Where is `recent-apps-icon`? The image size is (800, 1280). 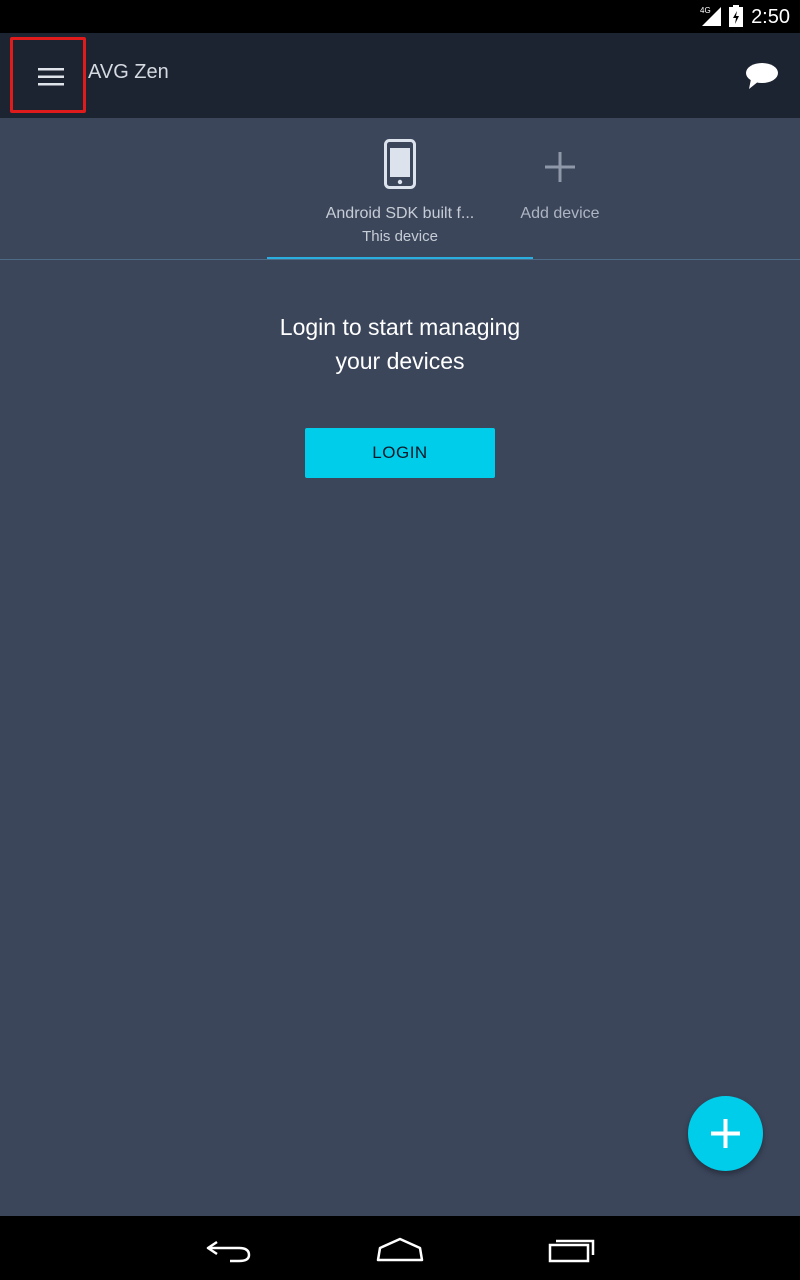 recent-apps-icon is located at coordinates (571, 1250).